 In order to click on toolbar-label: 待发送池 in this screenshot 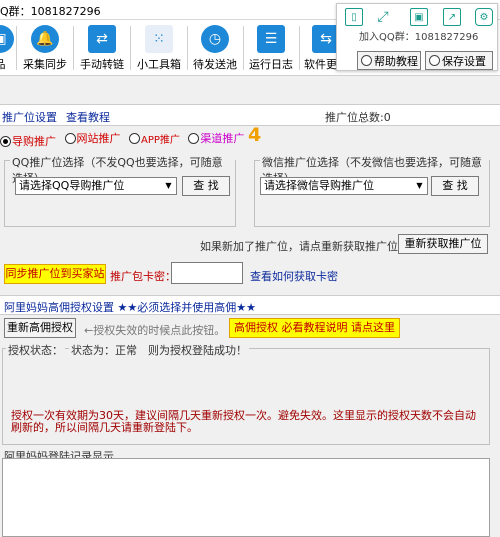, I will do `click(215, 64)`.